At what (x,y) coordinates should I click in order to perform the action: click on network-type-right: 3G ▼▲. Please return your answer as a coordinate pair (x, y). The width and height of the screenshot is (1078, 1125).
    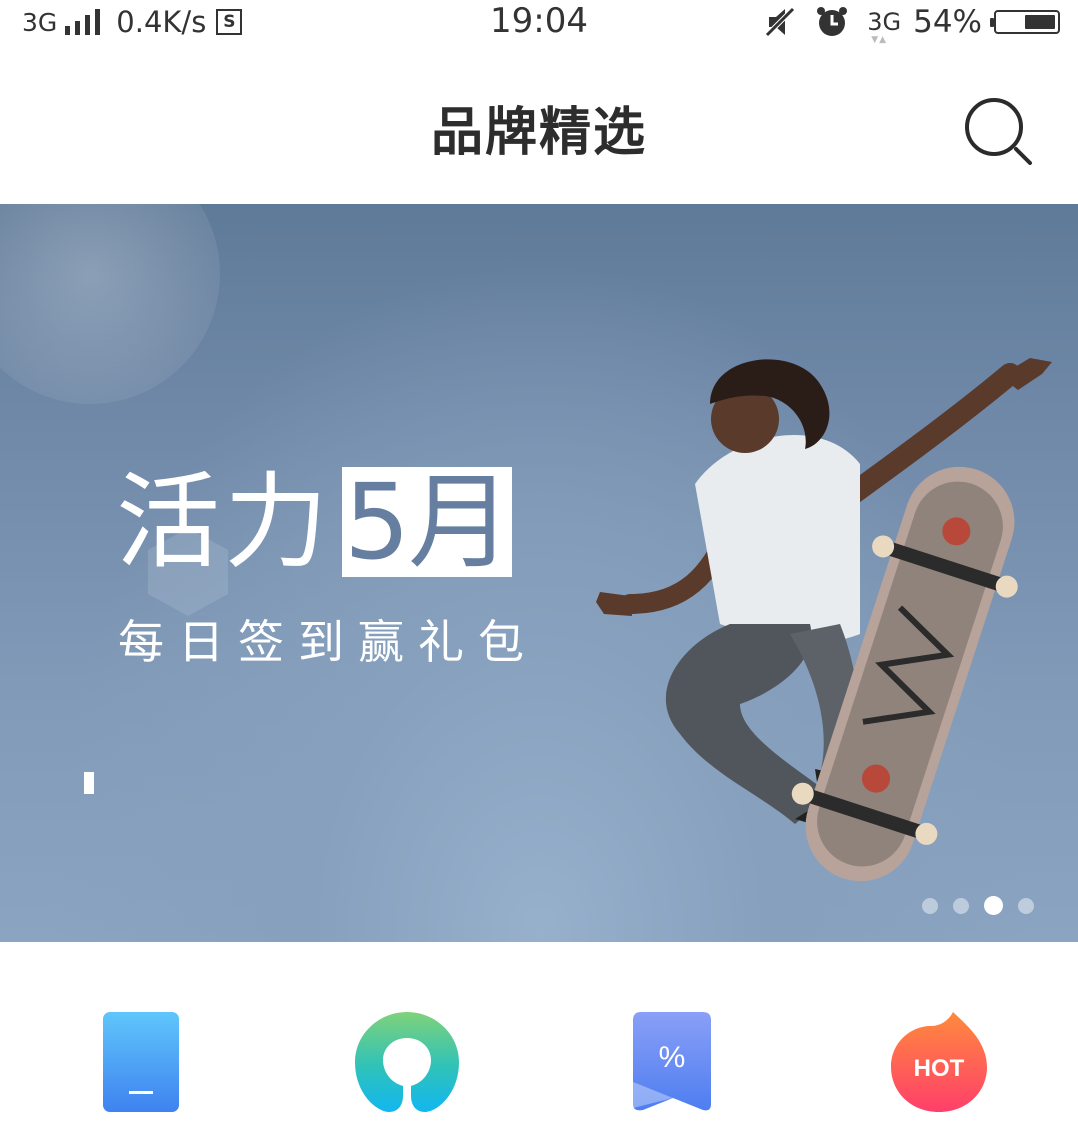
    Looking at the image, I should click on (884, 26).